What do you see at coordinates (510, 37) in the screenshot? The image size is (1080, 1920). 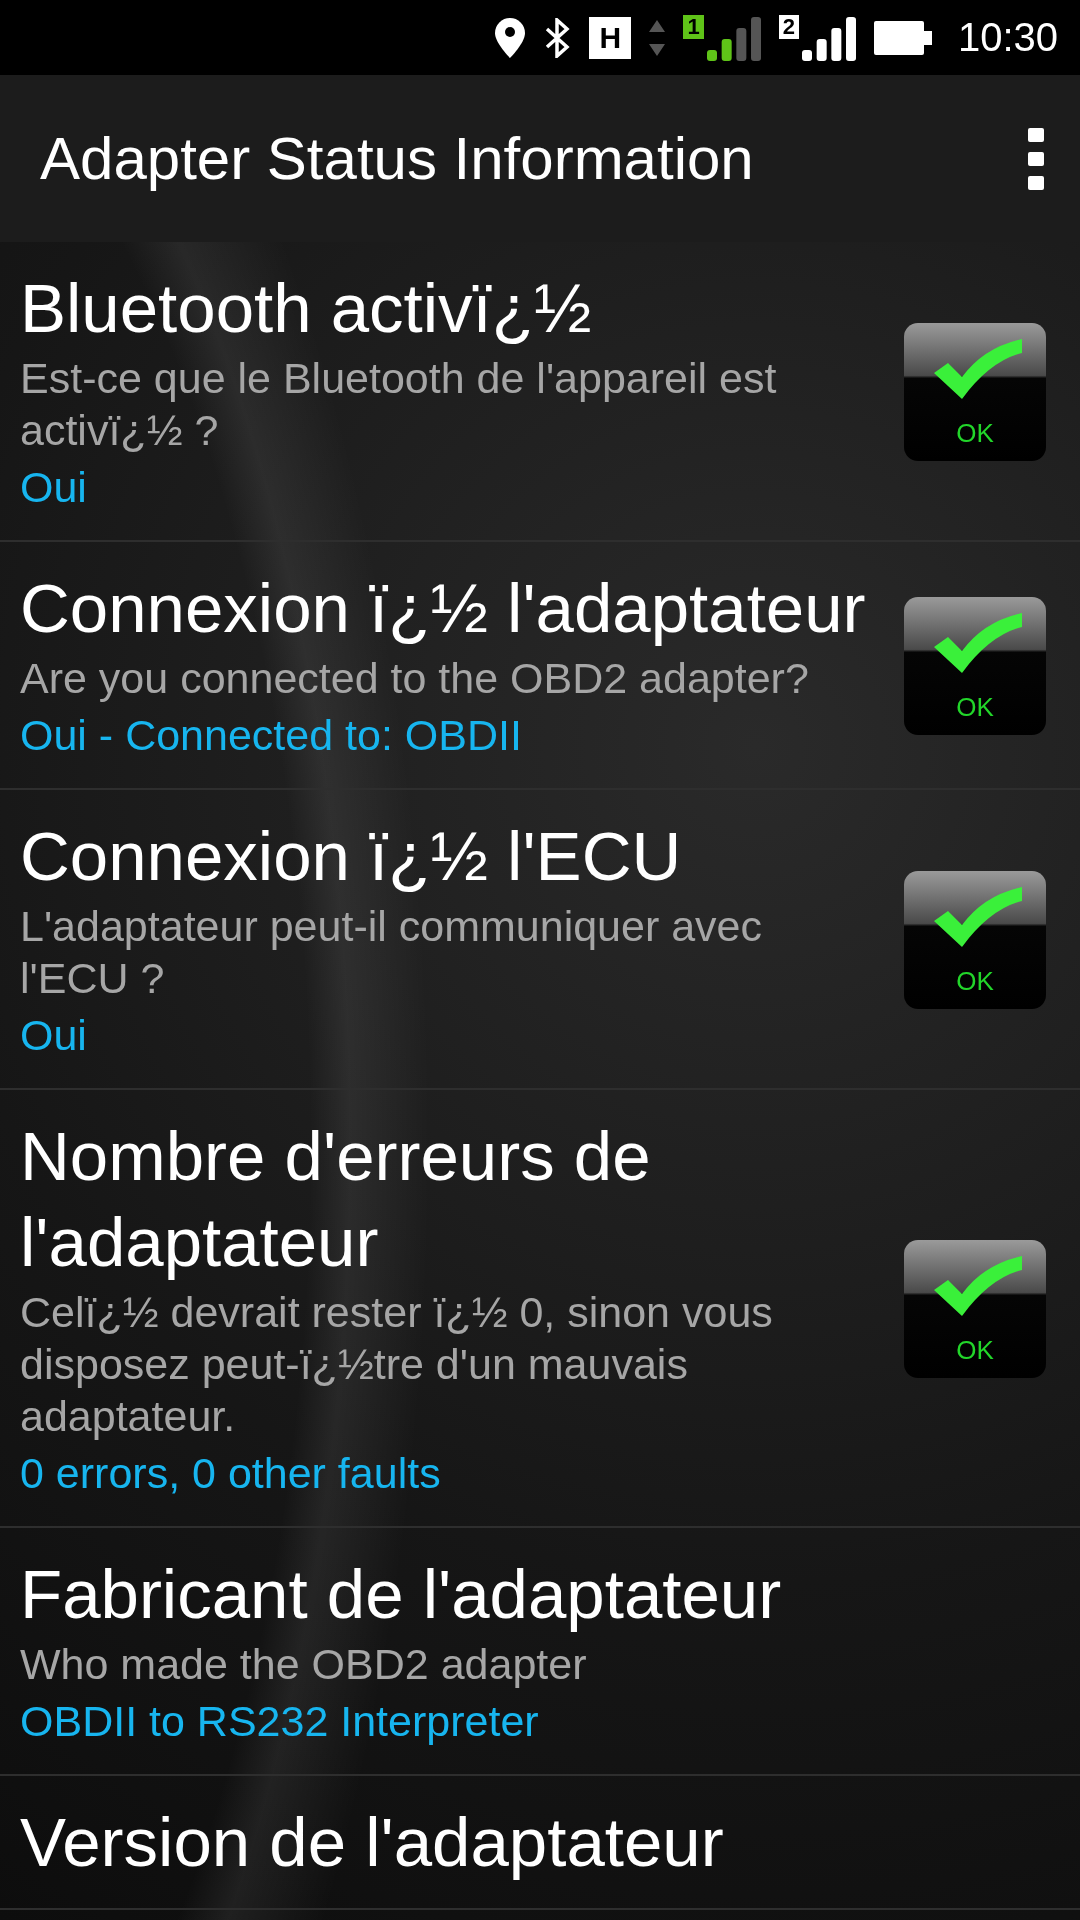 I see `location-icon` at bounding box center [510, 37].